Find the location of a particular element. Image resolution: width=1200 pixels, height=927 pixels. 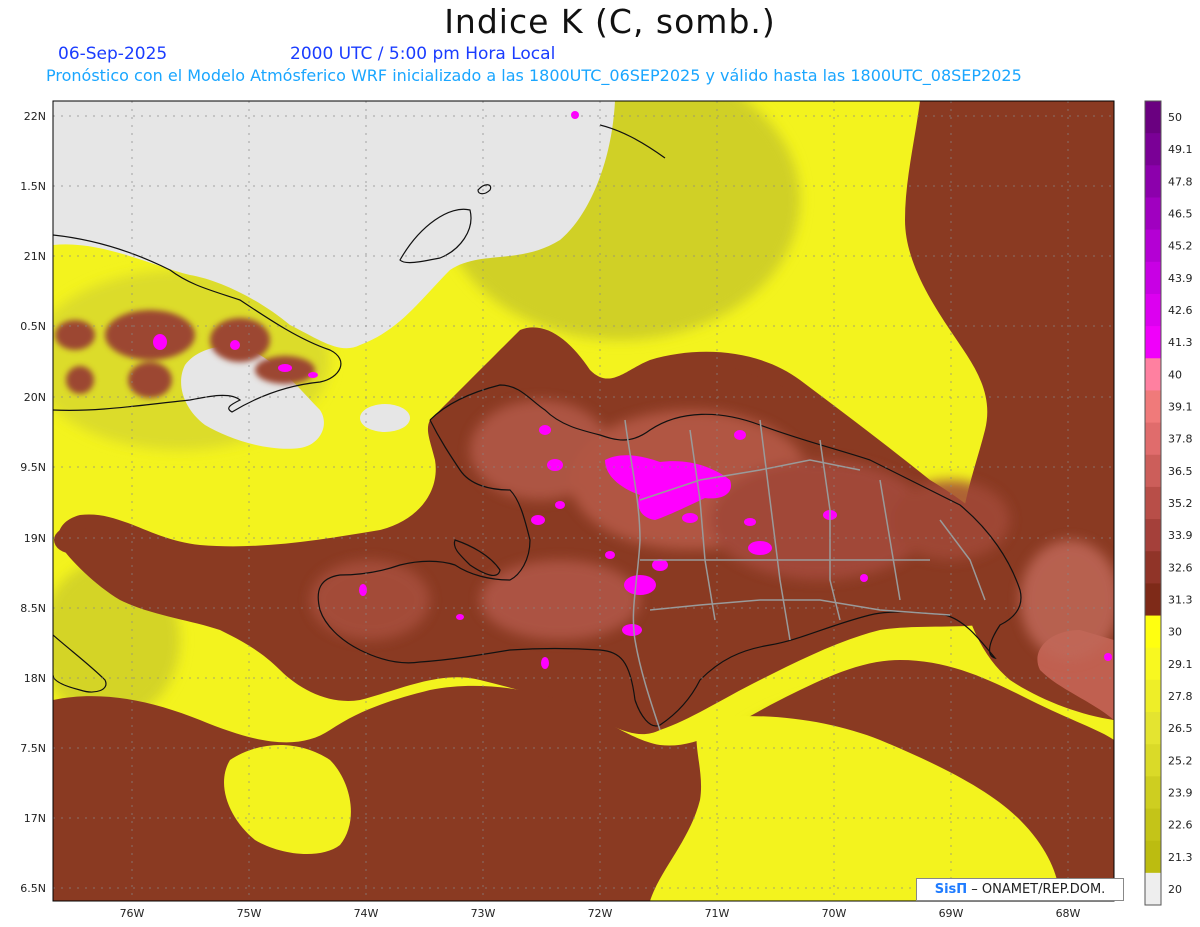

lat-label: 20N is located at coordinates (35, 397).